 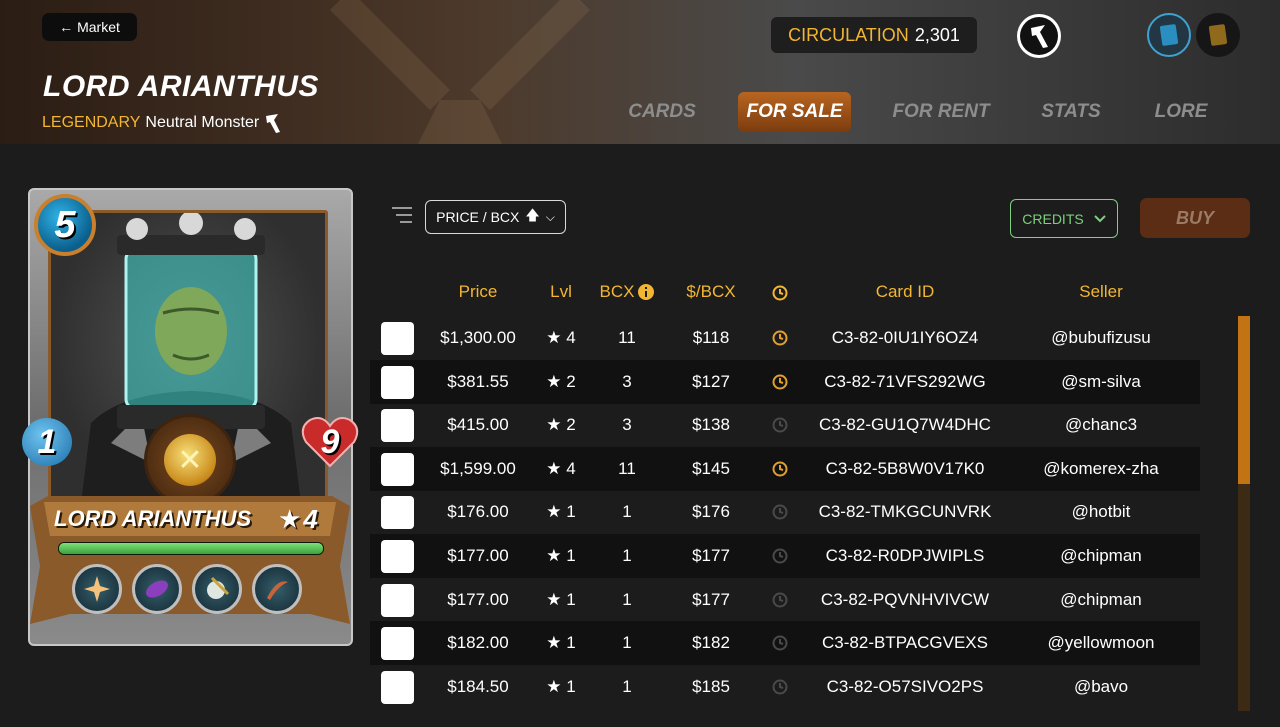 I want to click on edition-logo-icon, so click(x=1039, y=36).